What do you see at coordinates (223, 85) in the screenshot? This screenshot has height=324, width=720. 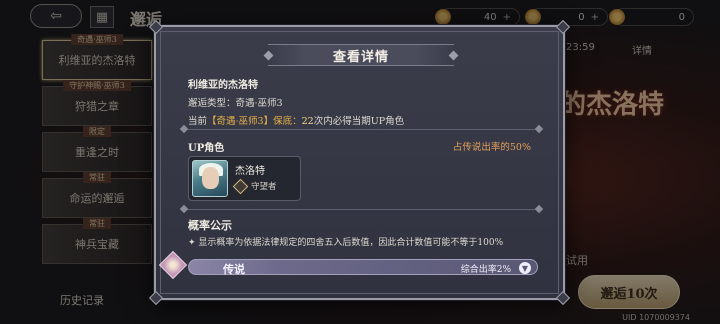 I see `banner-name: 利维亚的杰洛特` at bounding box center [223, 85].